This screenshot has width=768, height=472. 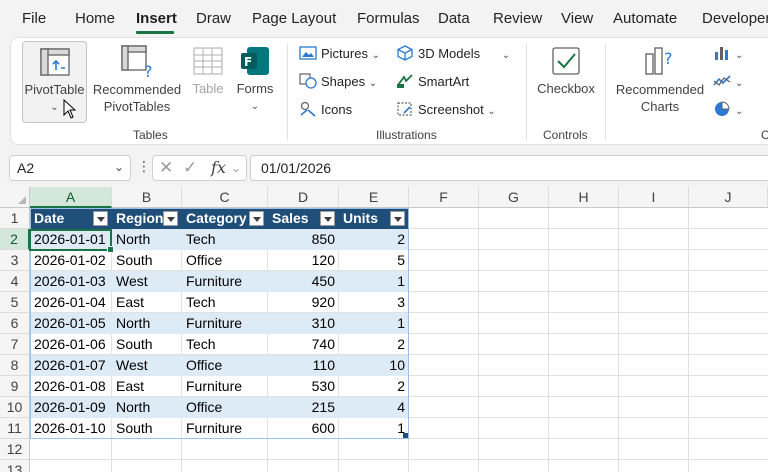 What do you see at coordinates (294, 18) in the screenshot?
I see `tab-page-layout: Page Layout` at bounding box center [294, 18].